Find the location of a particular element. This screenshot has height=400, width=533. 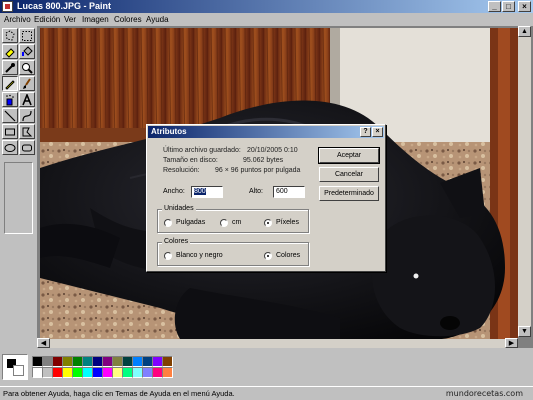

window-title: Lucas 800.JPG - Paint is located at coordinates (64, 6).